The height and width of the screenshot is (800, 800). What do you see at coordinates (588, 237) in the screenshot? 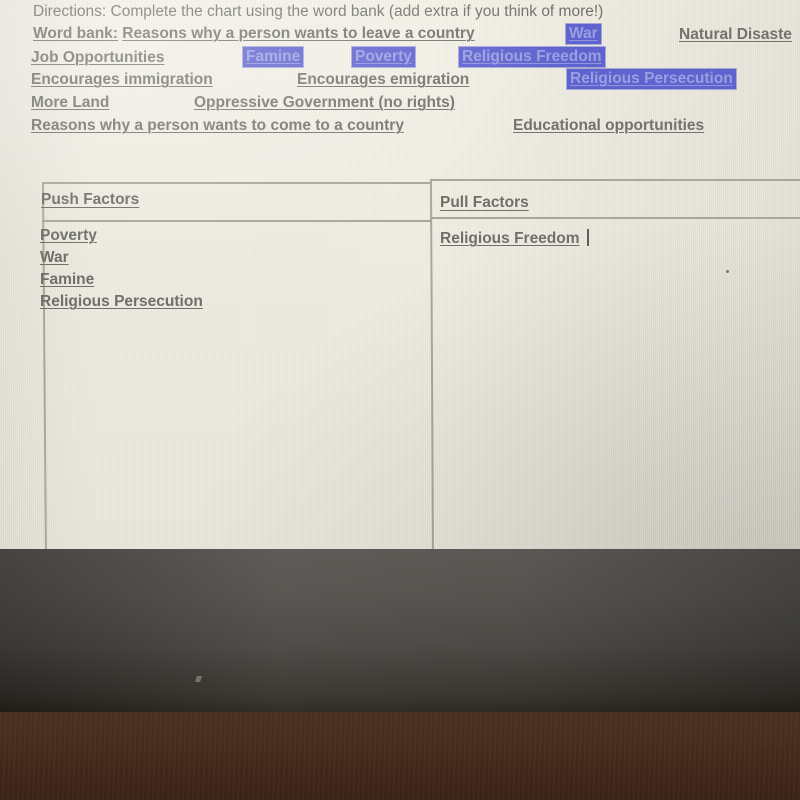
I see `text-cursor` at bounding box center [588, 237].